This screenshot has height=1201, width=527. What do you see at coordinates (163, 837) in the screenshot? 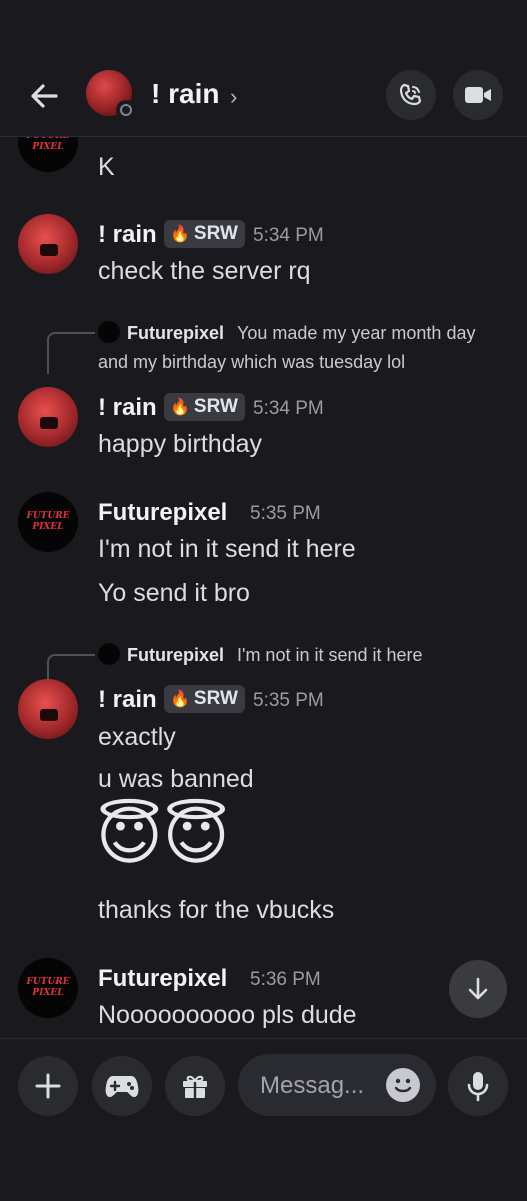
I see `emoji-message: 😇😇` at bounding box center [163, 837].